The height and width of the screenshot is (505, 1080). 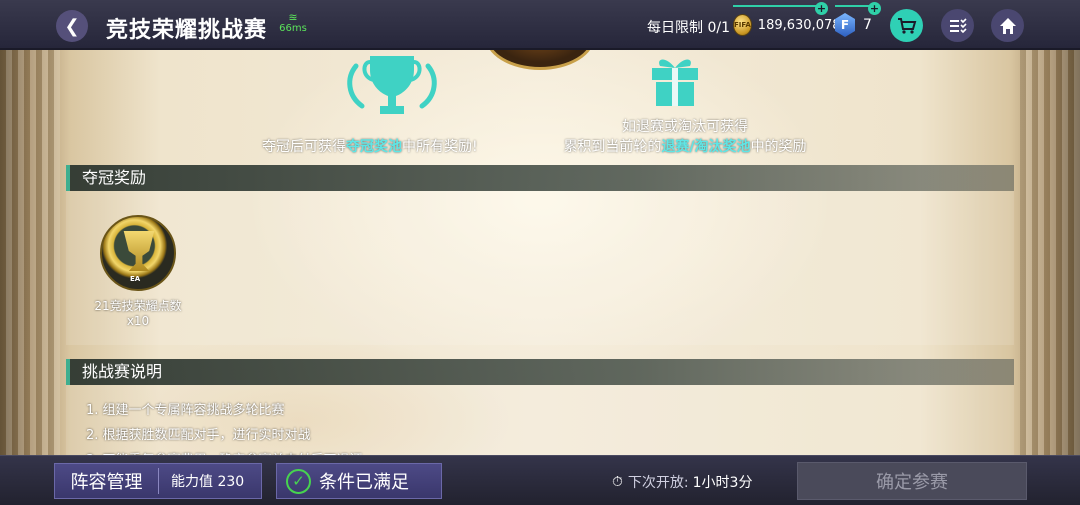 I want to click on elimination-pool-highlight: 退赛/淘汰奖池, so click(x=706, y=147).